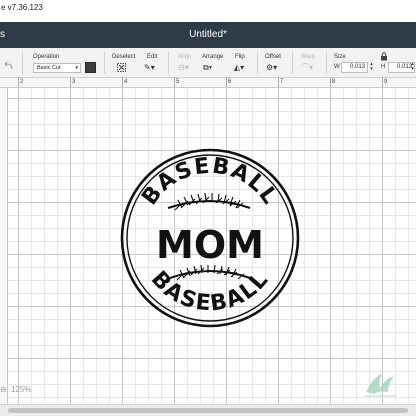 The image size is (416, 416). What do you see at coordinates (74, 82) in the screenshot?
I see `ruler-number: 3` at bounding box center [74, 82].